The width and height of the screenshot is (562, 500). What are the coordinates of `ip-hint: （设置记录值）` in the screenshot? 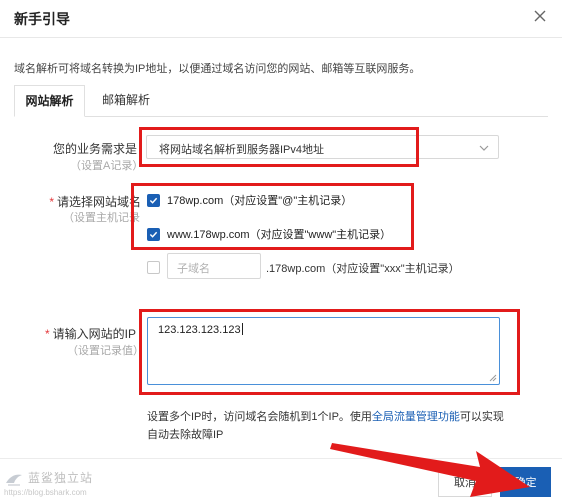 It's located at (105, 351).